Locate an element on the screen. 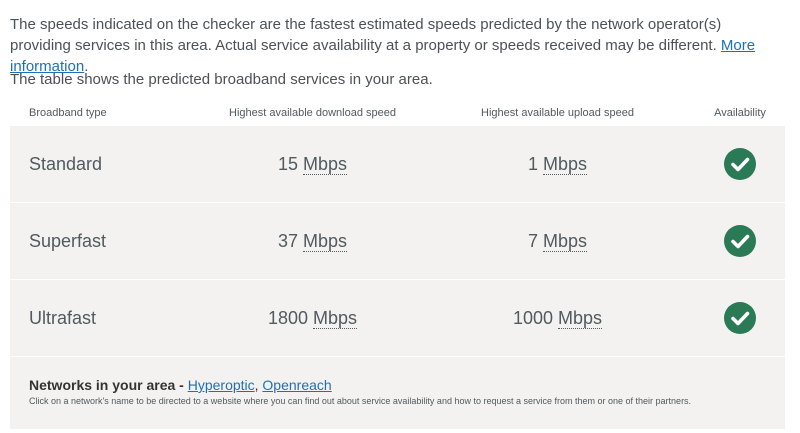  upload-speed: 1 Mbps is located at coordinates (557, 164).